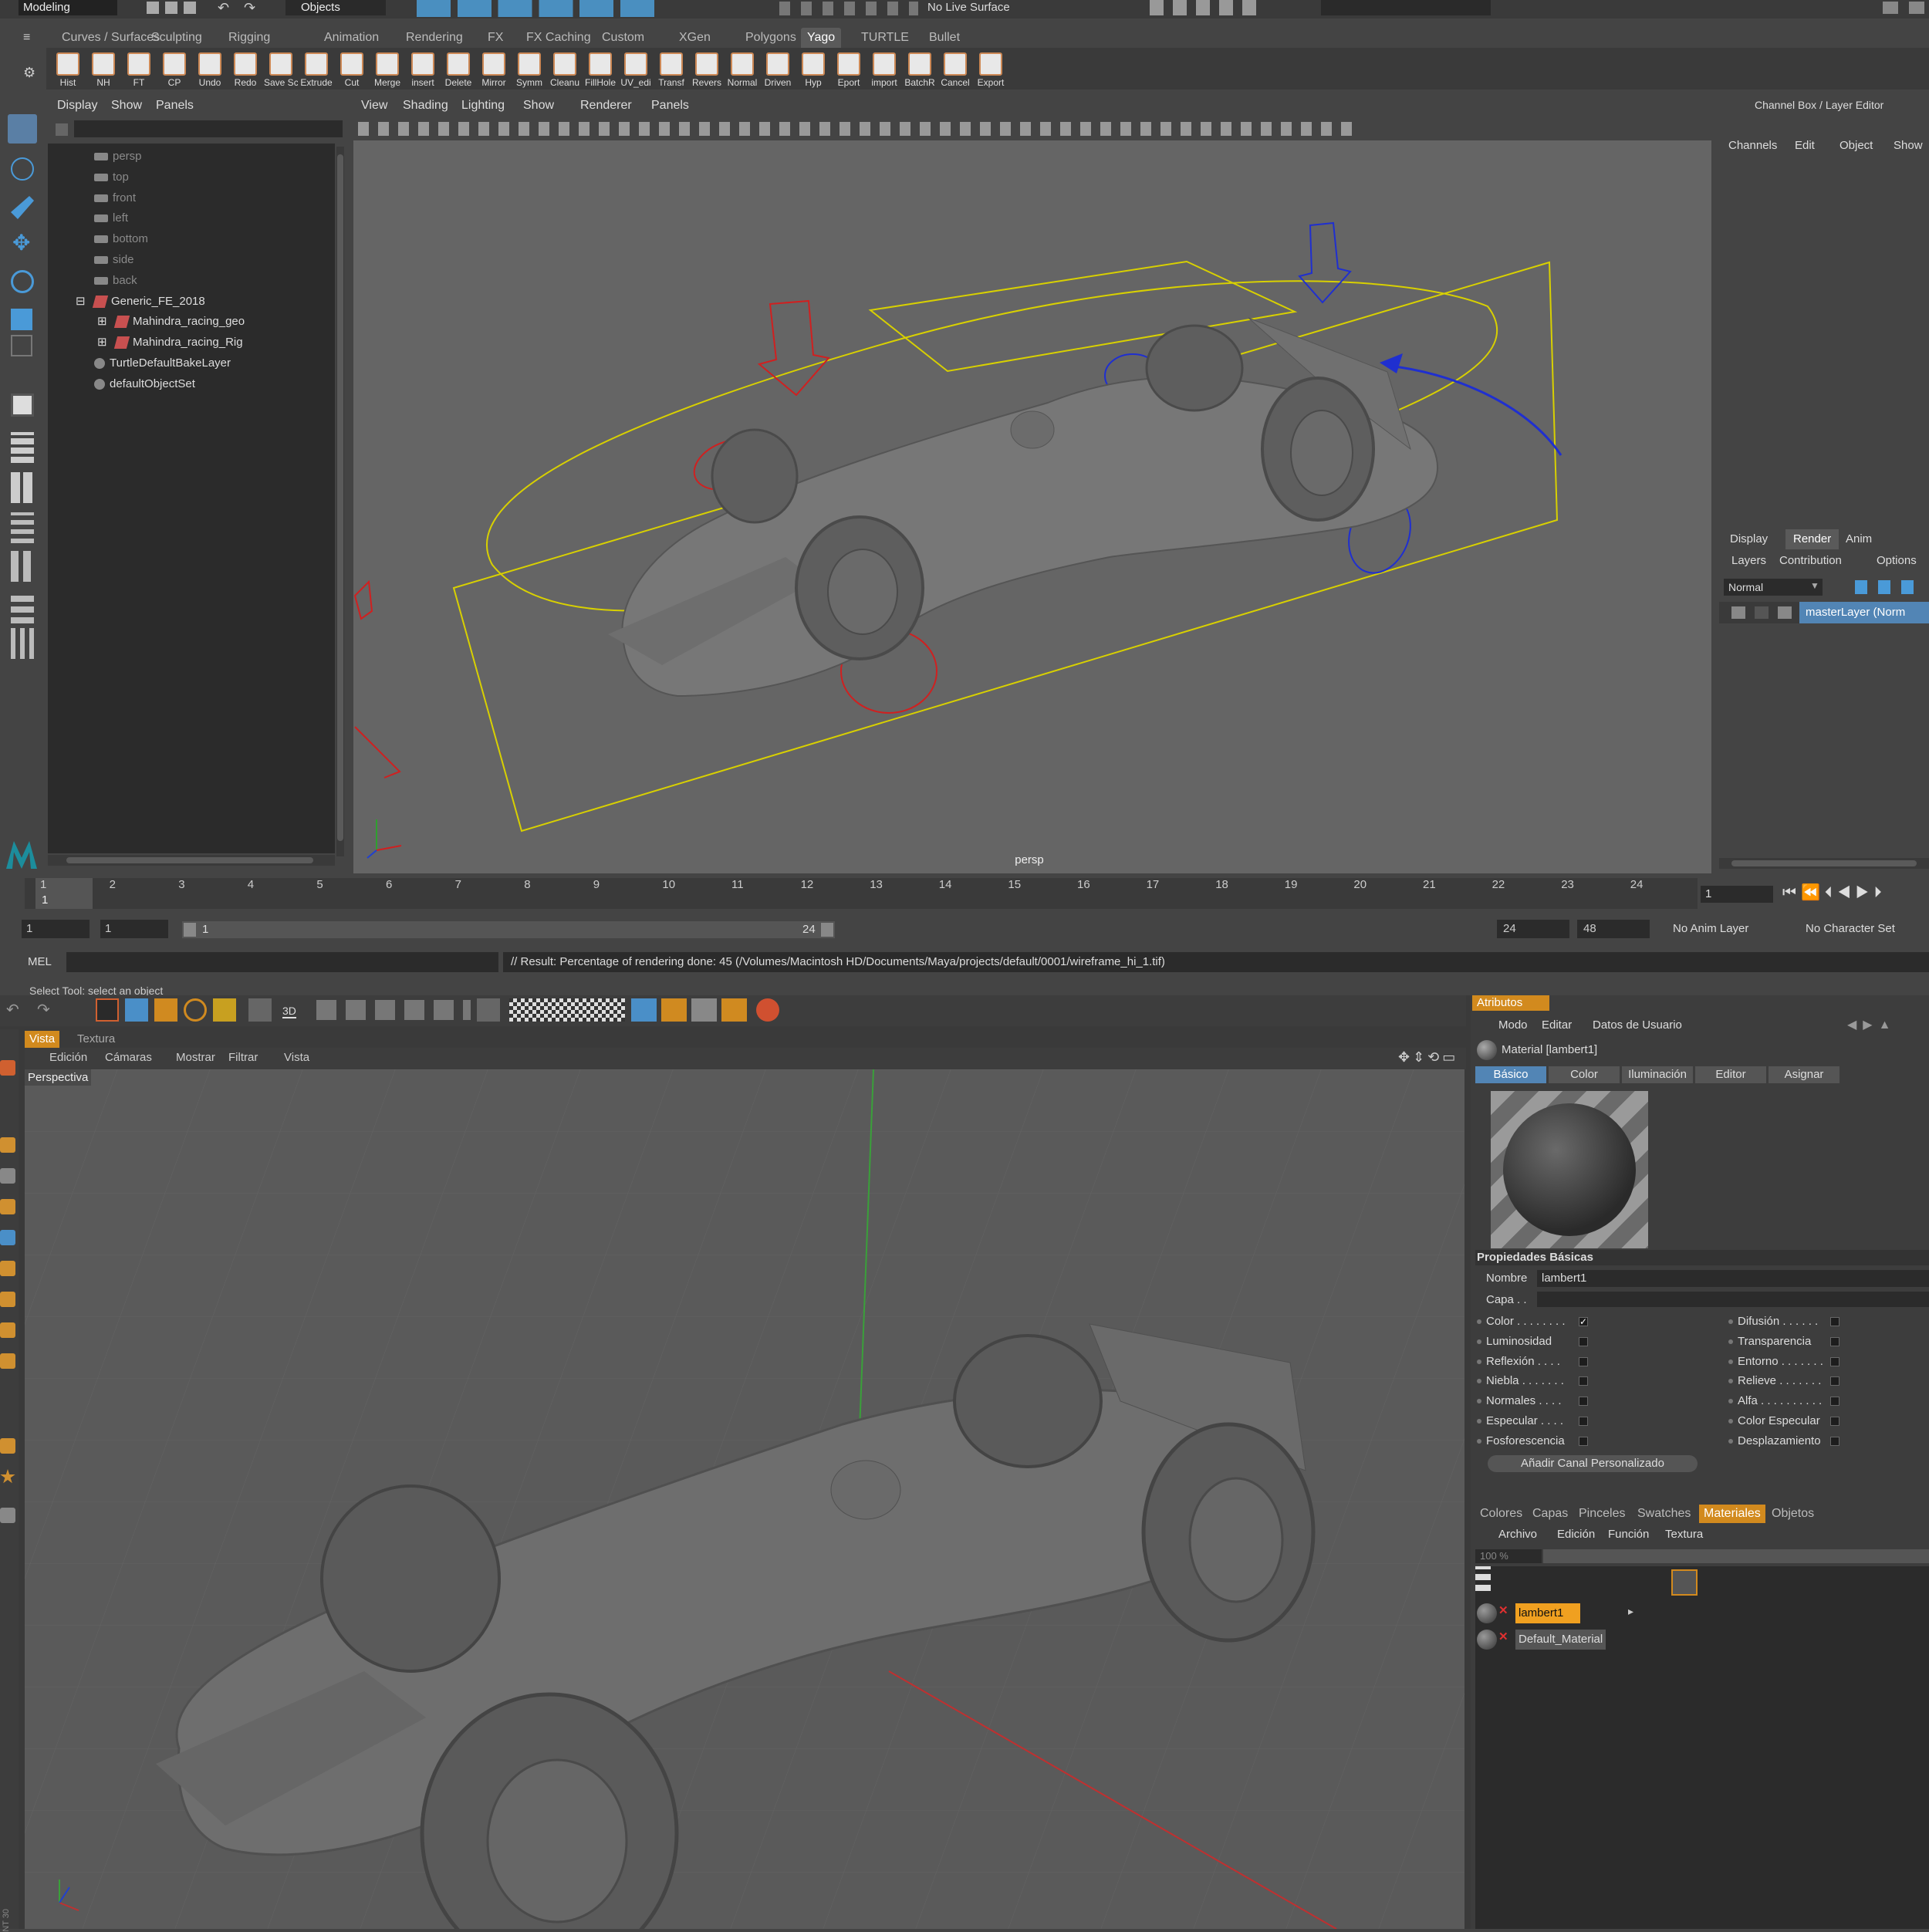 This screenshot has height=1932, width=1929. Describe the element at coordinates (7, 1330) in the screenshot. I see `tweak-icon` at that location.